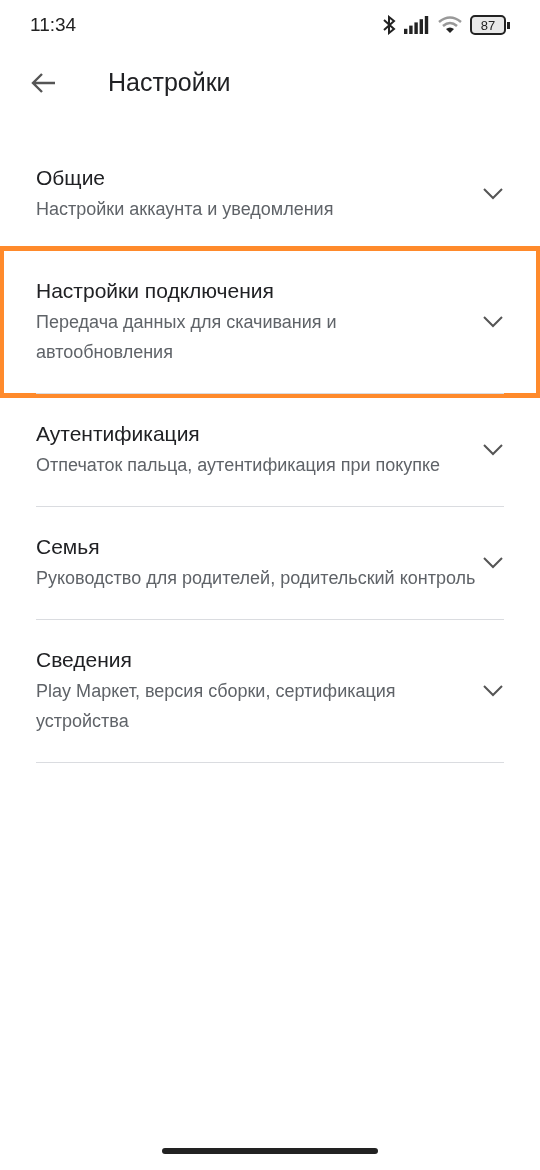 The width and height of the screenshot is (540, 1170). I want to click on section-description: Настройки аккаунта и уведомления, so click(185, 209).